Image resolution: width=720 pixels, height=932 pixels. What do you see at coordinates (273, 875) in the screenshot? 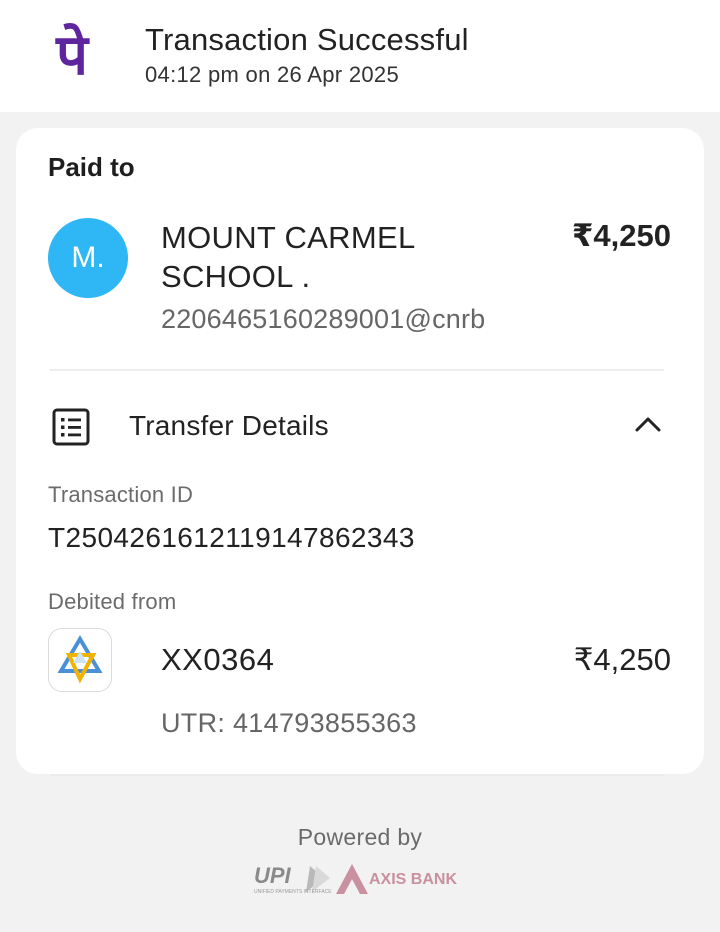
I see `upi-logo-text: UPI` at bounding box center [273, 875].